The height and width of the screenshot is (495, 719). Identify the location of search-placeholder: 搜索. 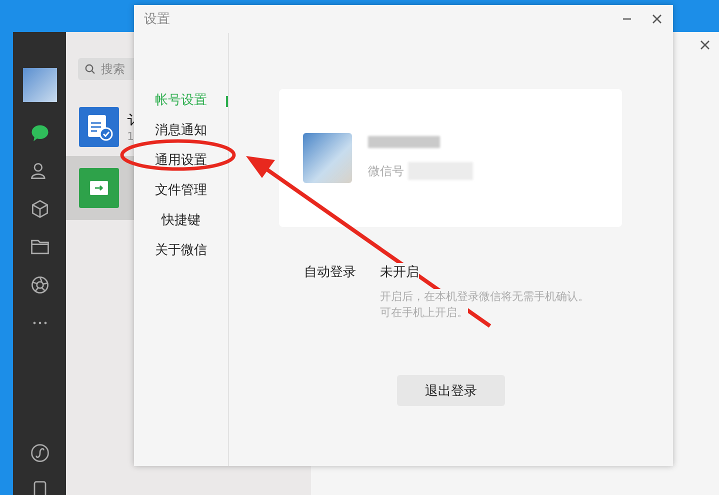
(113, 69).